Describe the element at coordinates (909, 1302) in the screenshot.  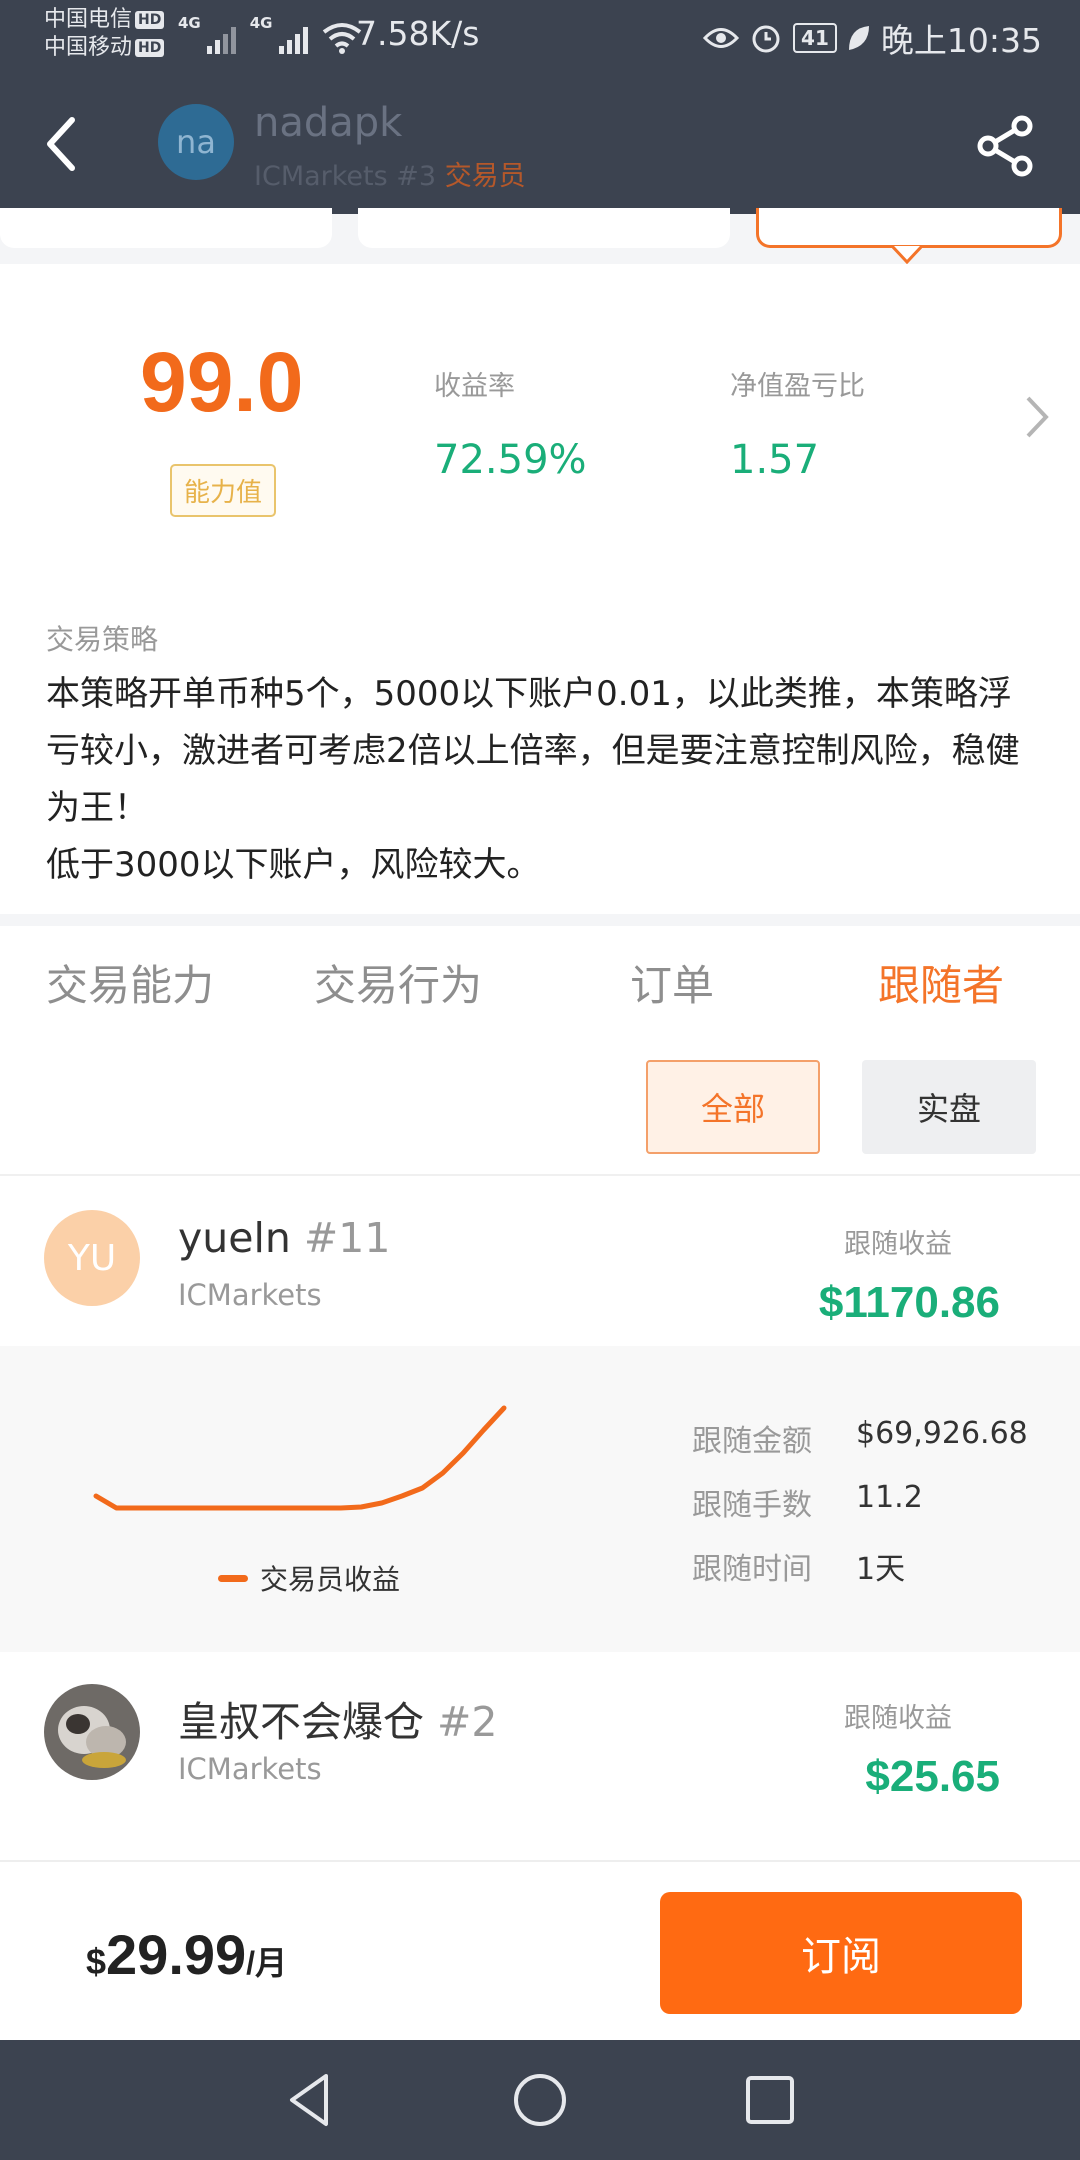
I see `follow-earnings-value: $1170.86` at that location.